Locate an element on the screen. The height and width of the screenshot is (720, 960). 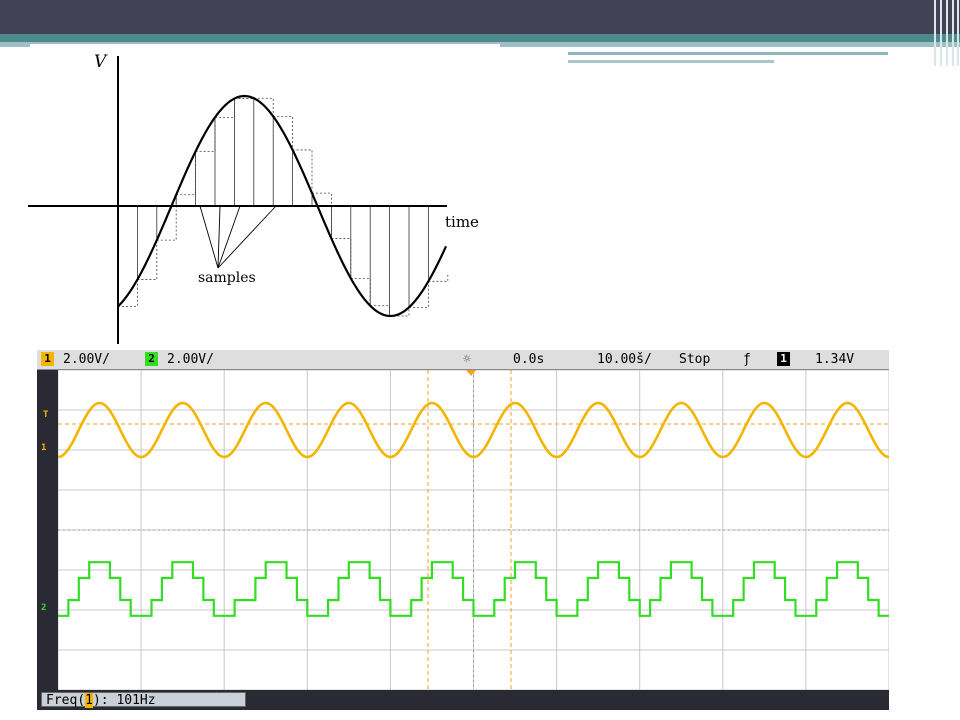
trigger-level: 1.34V is located at coordinates (835, 359).